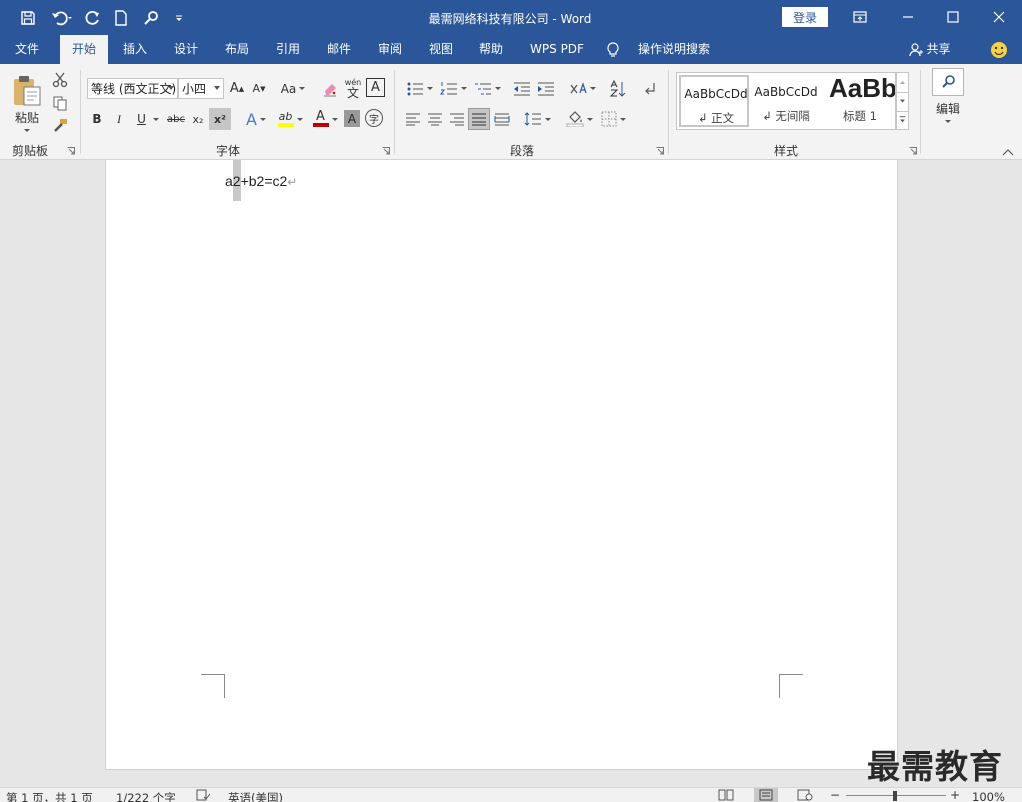 The height and width of the screenshot is (802, 1022). Describe the element at coordinates (293, 88) in the screenshot. I see `change-case-button: Aa` at that location.